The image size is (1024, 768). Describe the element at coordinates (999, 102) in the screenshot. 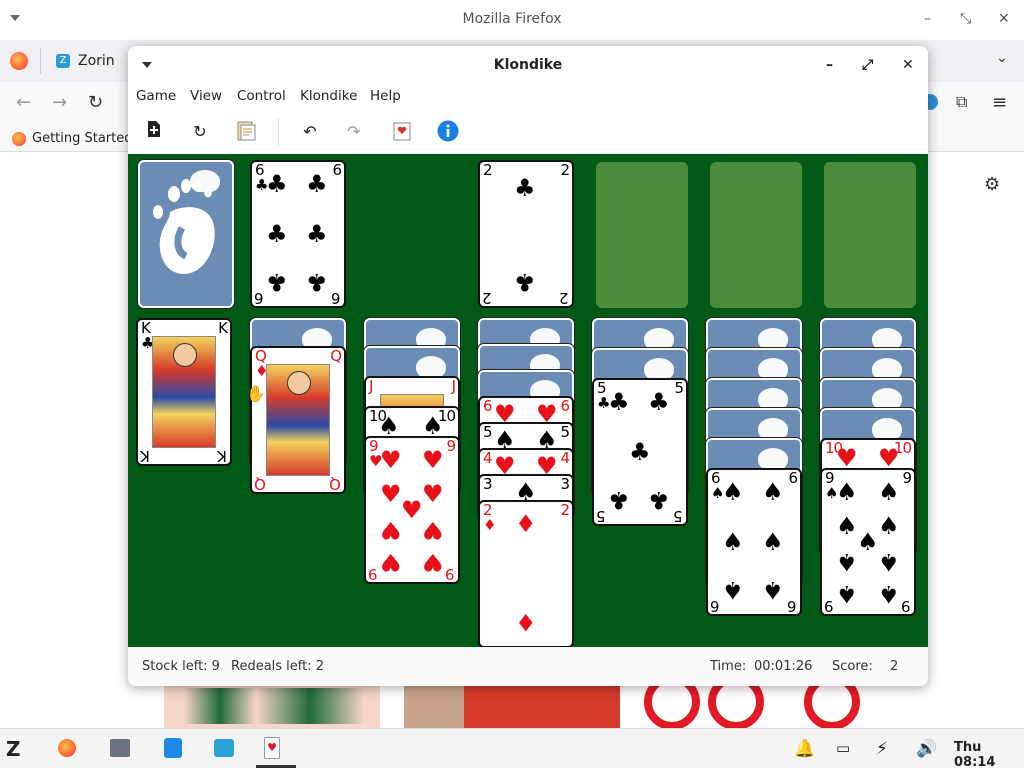

I see `menu-icon: ≡` at that location.